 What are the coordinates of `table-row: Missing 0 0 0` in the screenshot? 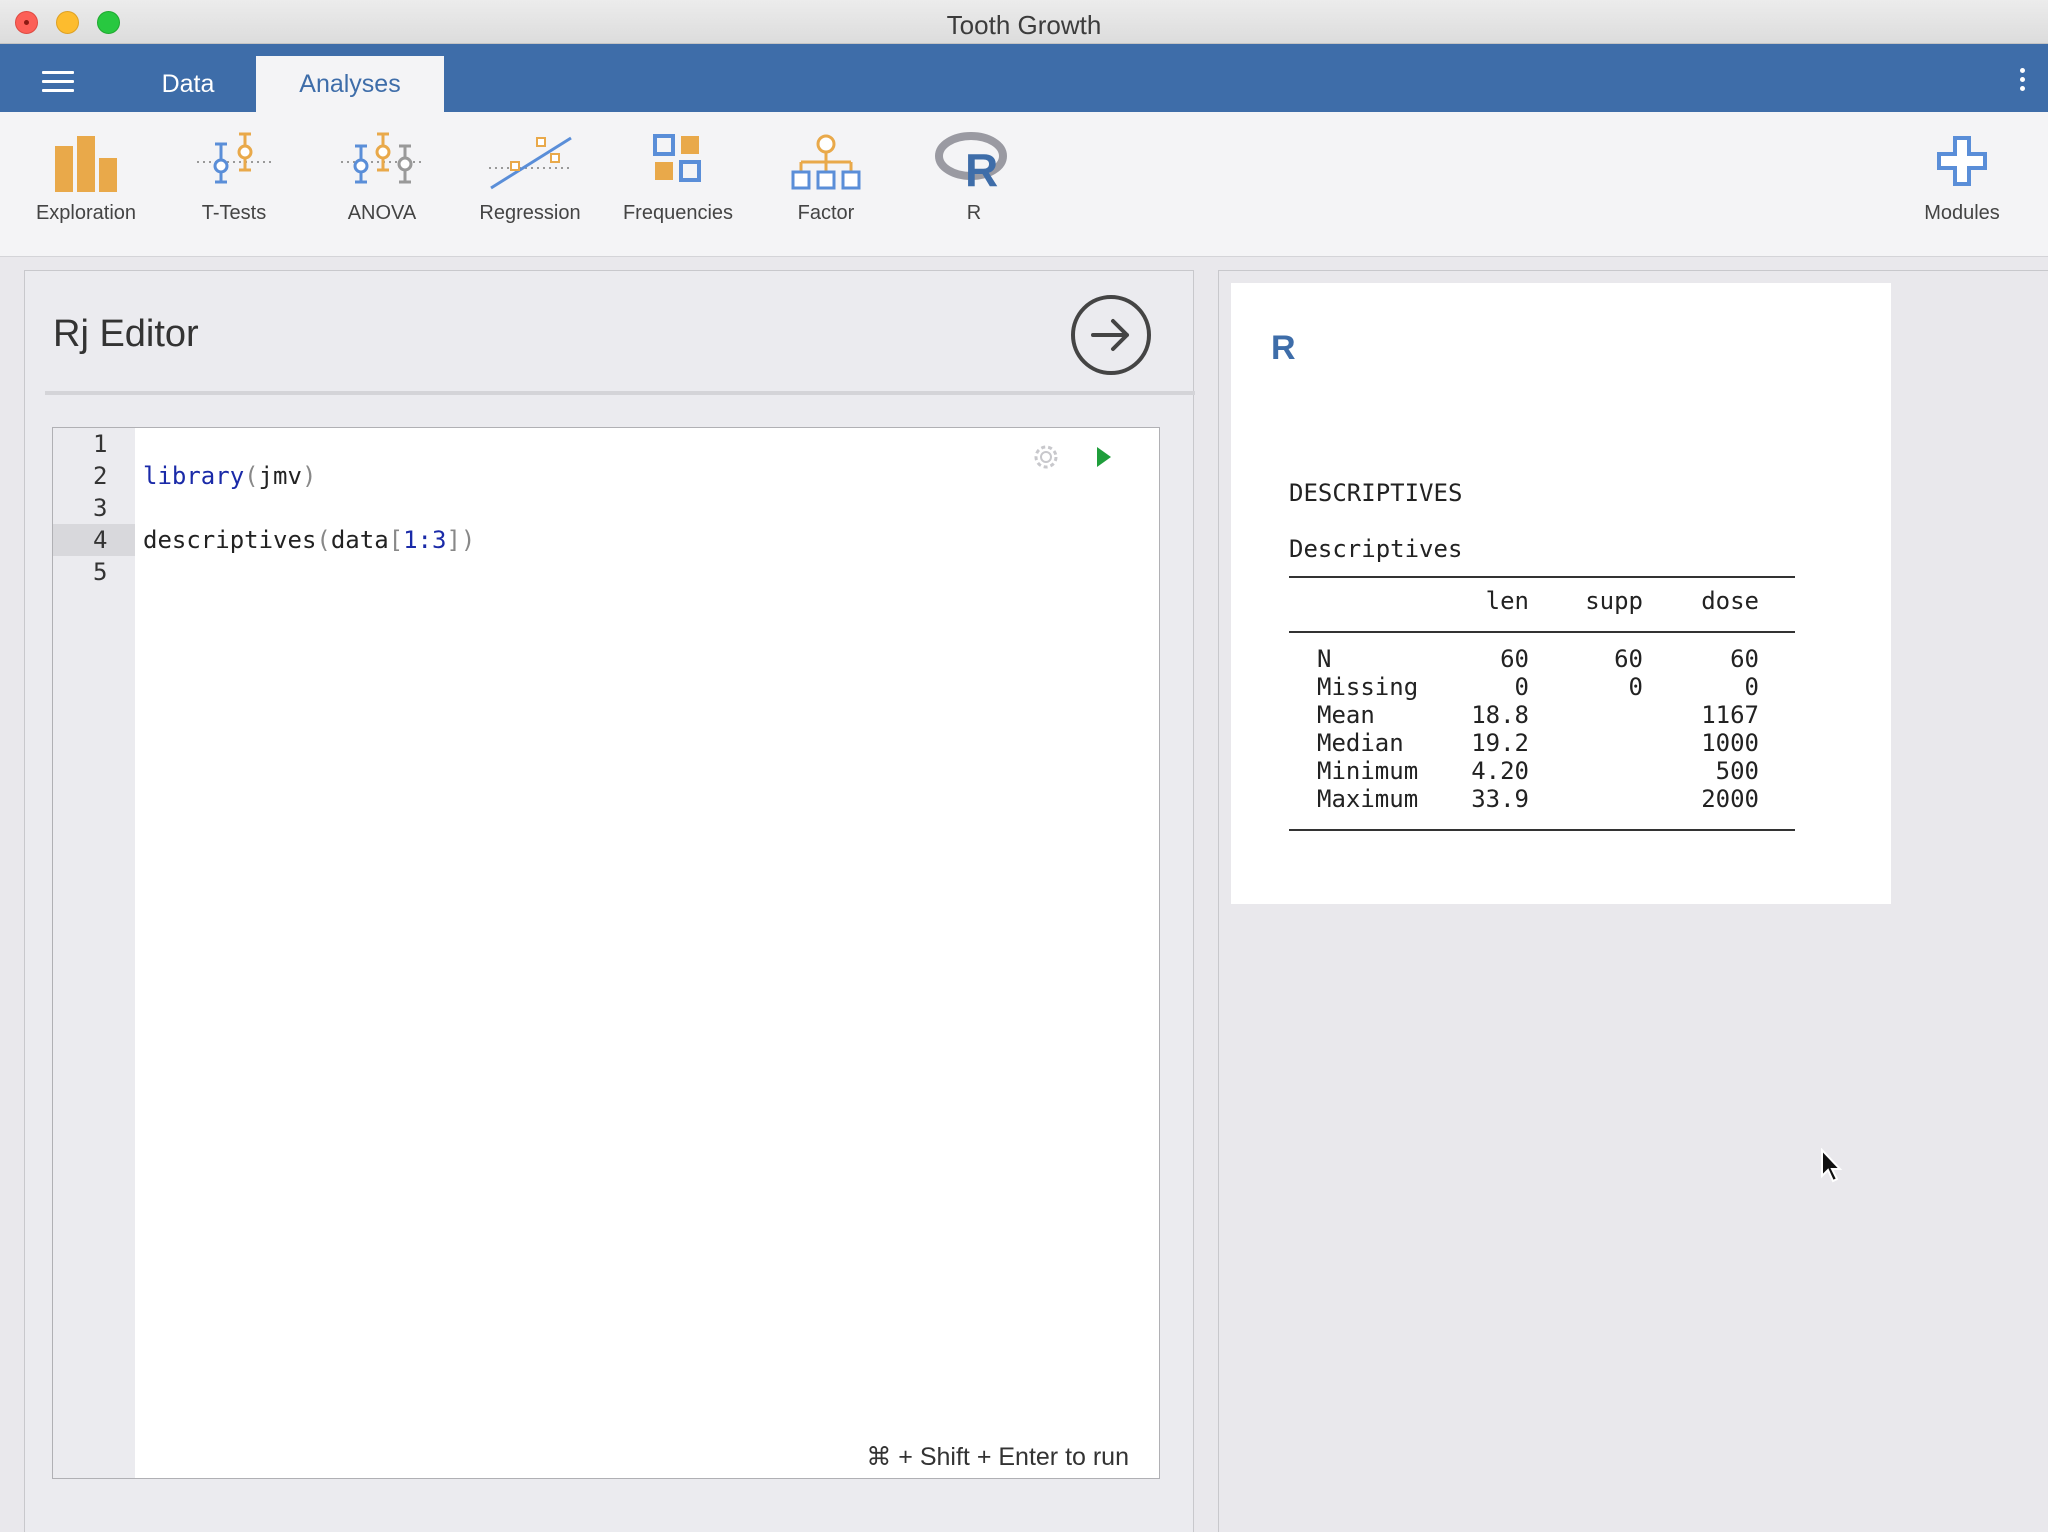 It's located at (1542, 687).